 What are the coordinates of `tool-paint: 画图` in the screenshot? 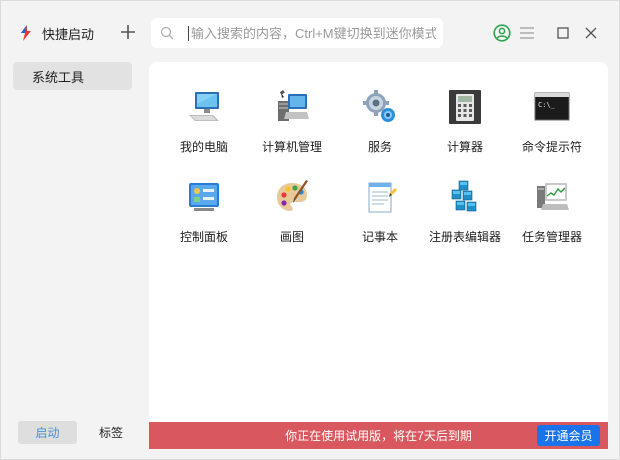 It's located at (292, 217).